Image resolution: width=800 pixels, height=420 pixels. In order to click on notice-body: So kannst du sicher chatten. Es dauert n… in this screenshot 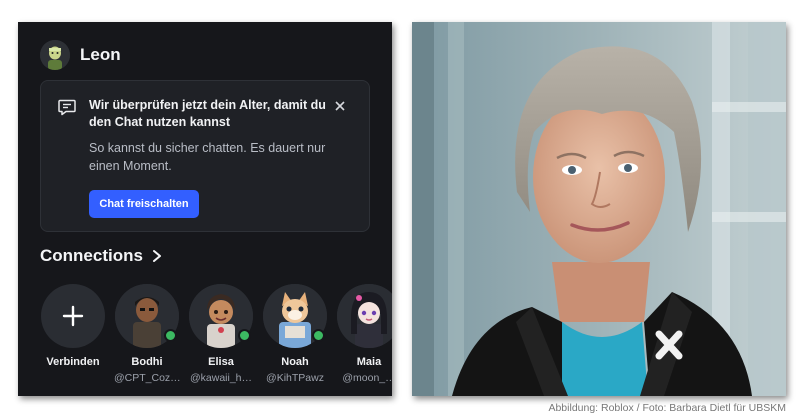, I will do `click(207, 157)`.